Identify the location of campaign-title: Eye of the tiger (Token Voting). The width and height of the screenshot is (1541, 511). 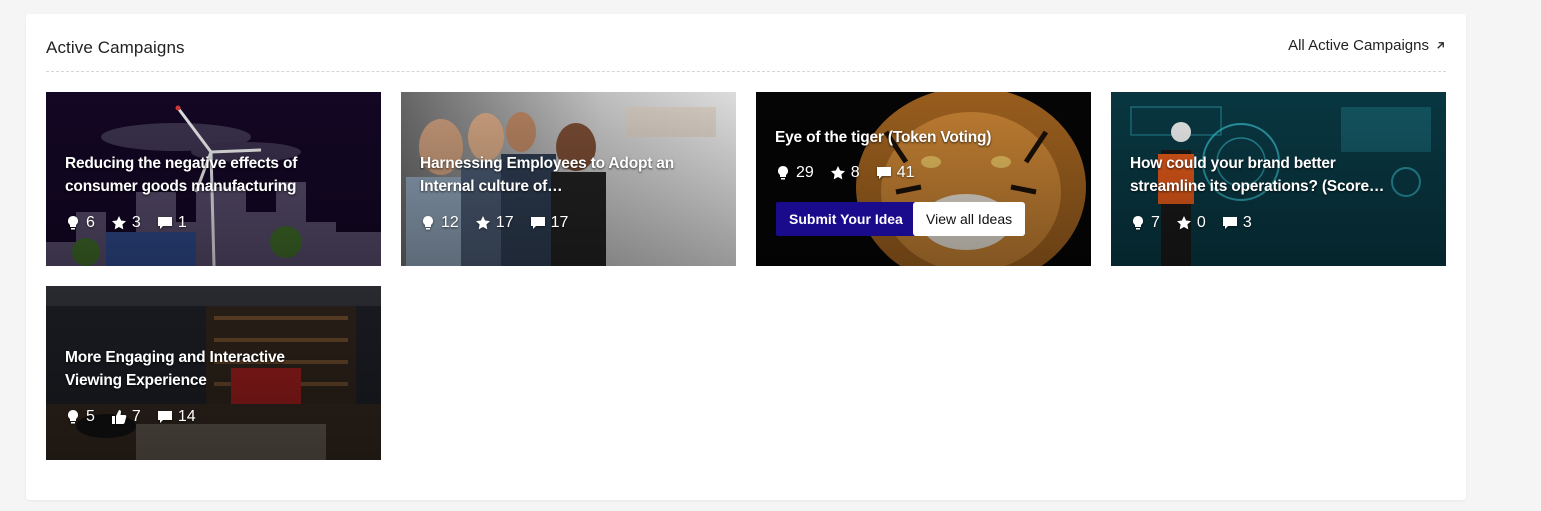
(883, 137).